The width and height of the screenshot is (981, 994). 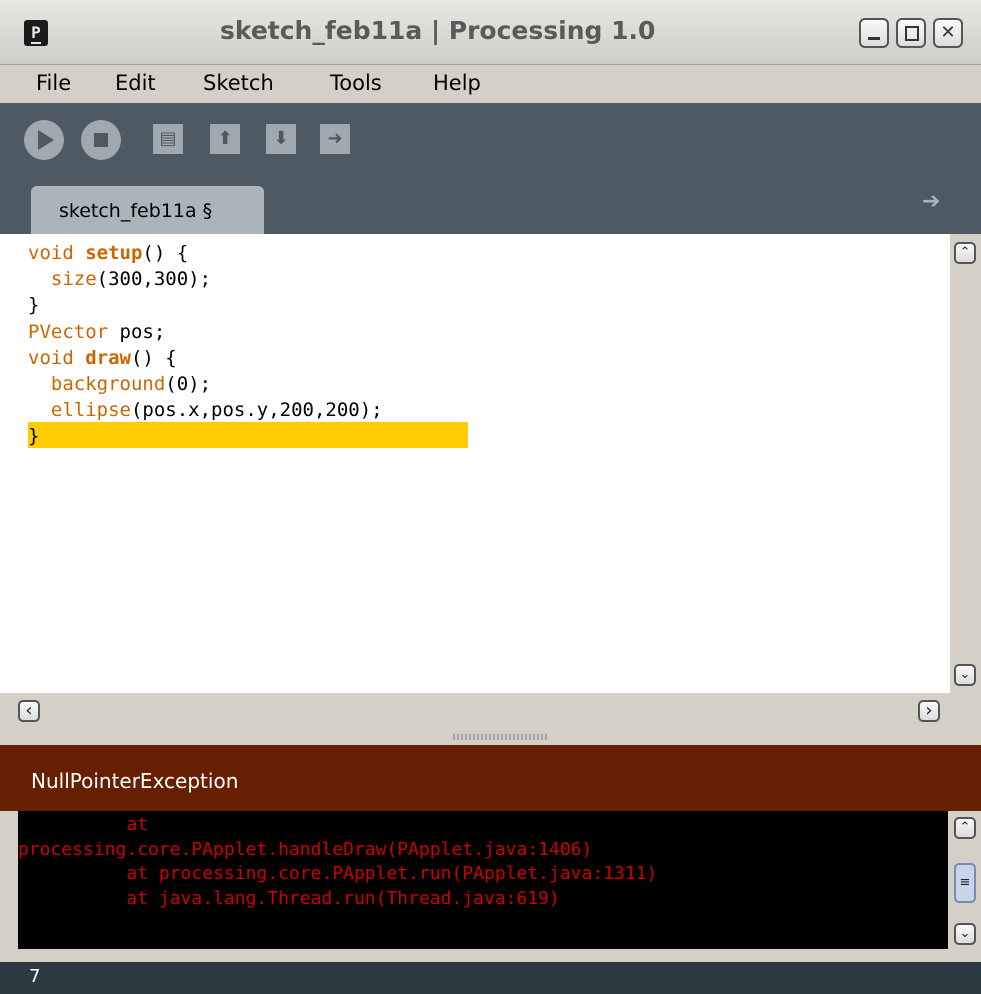 I want to click on pane-divider, so click(x=490, y=738).